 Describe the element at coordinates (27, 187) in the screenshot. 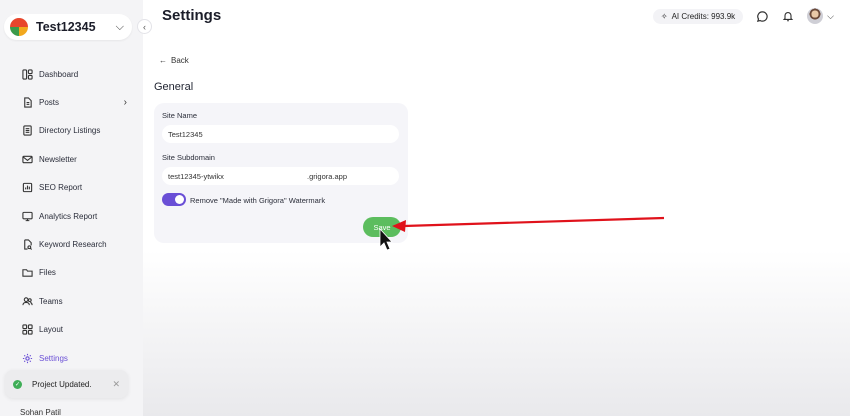

I see `report-icon` at that location.